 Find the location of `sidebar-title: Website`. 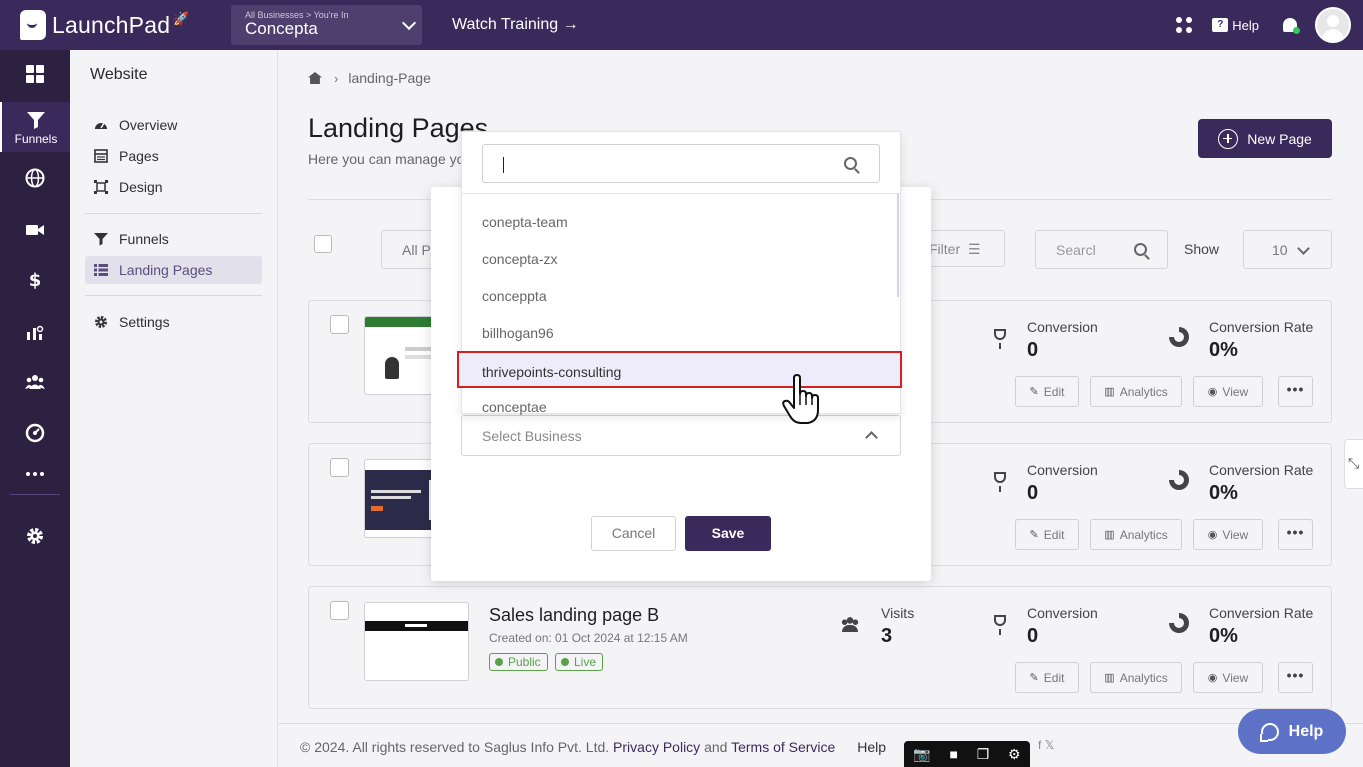

sidebar-title: Website is located at coordinates (119, 74).